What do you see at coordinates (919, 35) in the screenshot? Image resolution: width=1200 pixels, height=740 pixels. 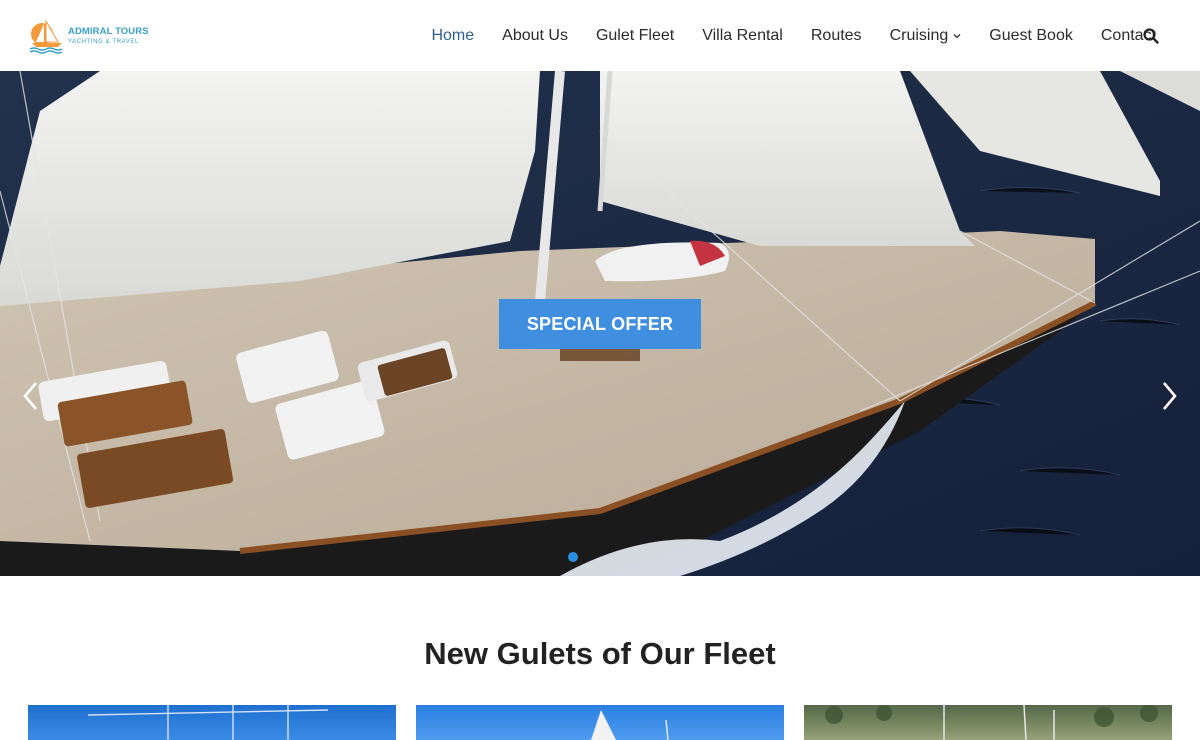 I see `nav-cruising-label: Cruising` at bounding box center [919, 35].